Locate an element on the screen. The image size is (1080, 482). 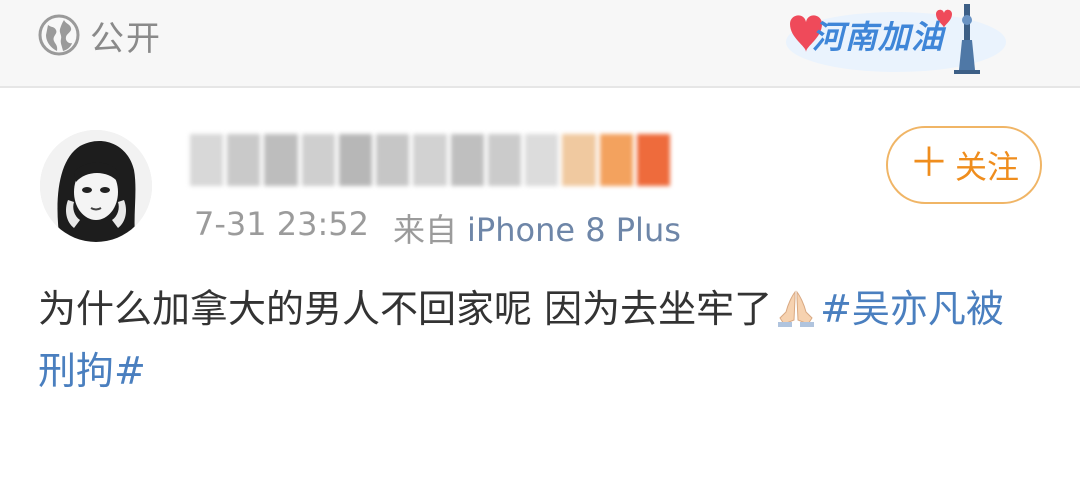
follow-button: ＋ 关注 is located at coordinates (964, 165).